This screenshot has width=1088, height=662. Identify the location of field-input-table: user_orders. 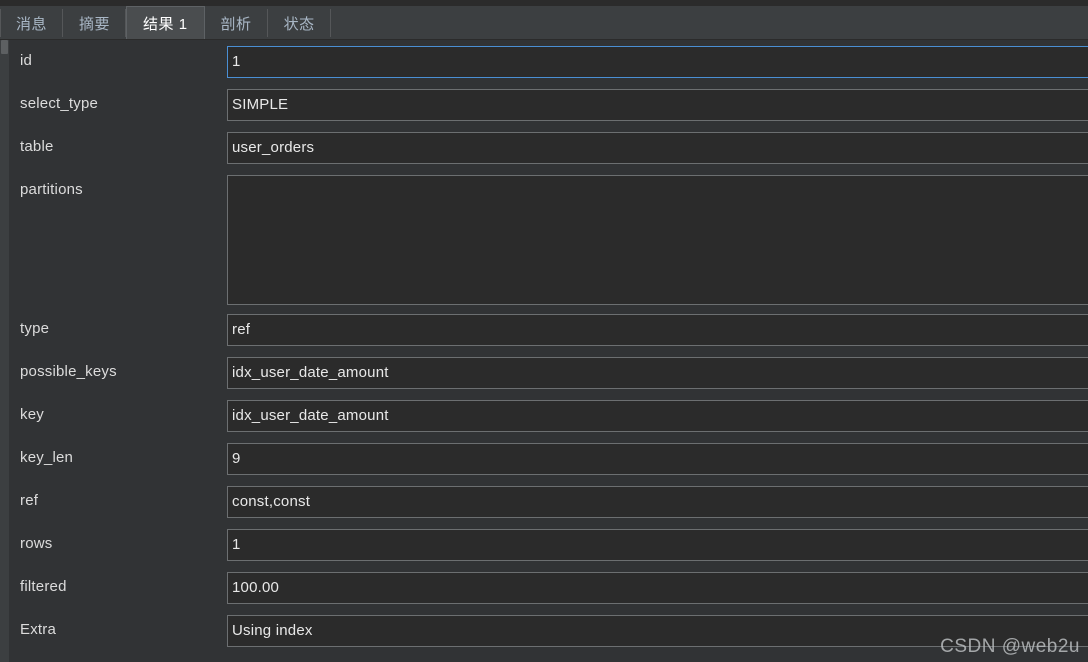
(657, 148).